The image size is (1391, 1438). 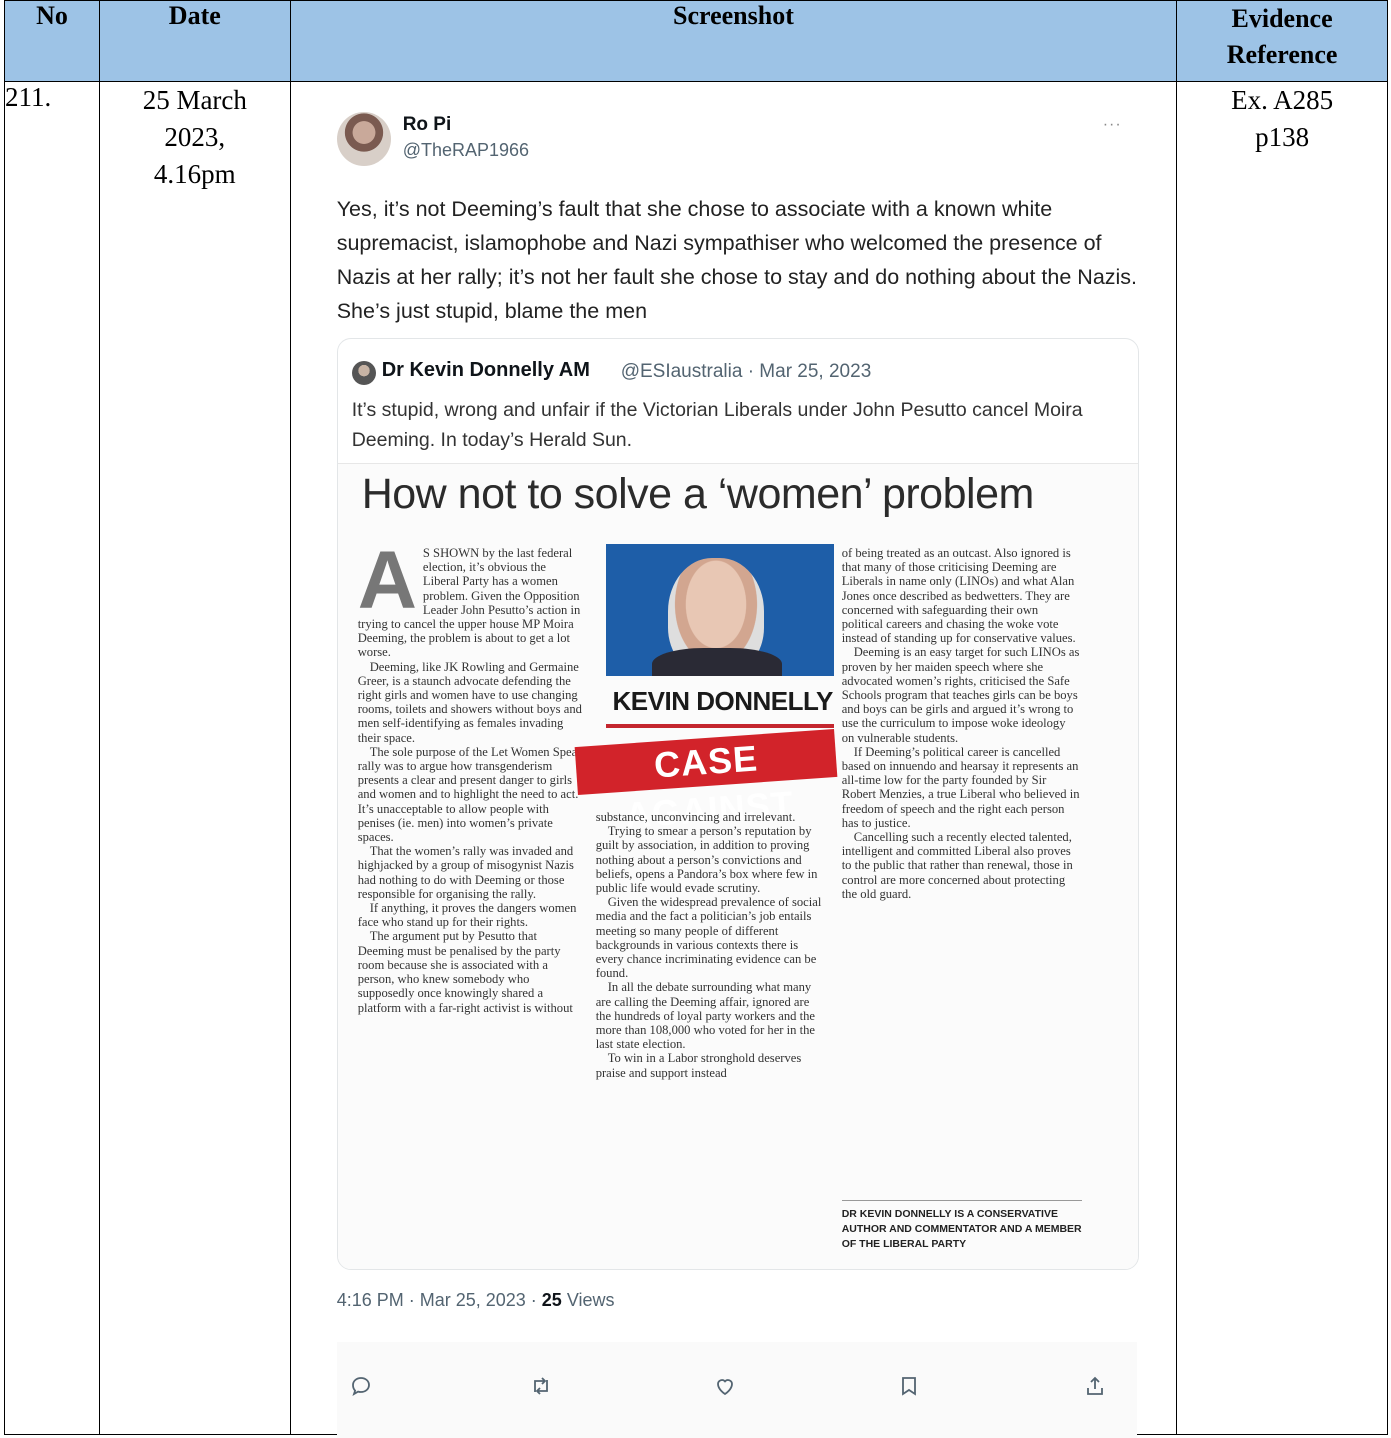 I want to click on header-no: No, so click(x=52, y=41).